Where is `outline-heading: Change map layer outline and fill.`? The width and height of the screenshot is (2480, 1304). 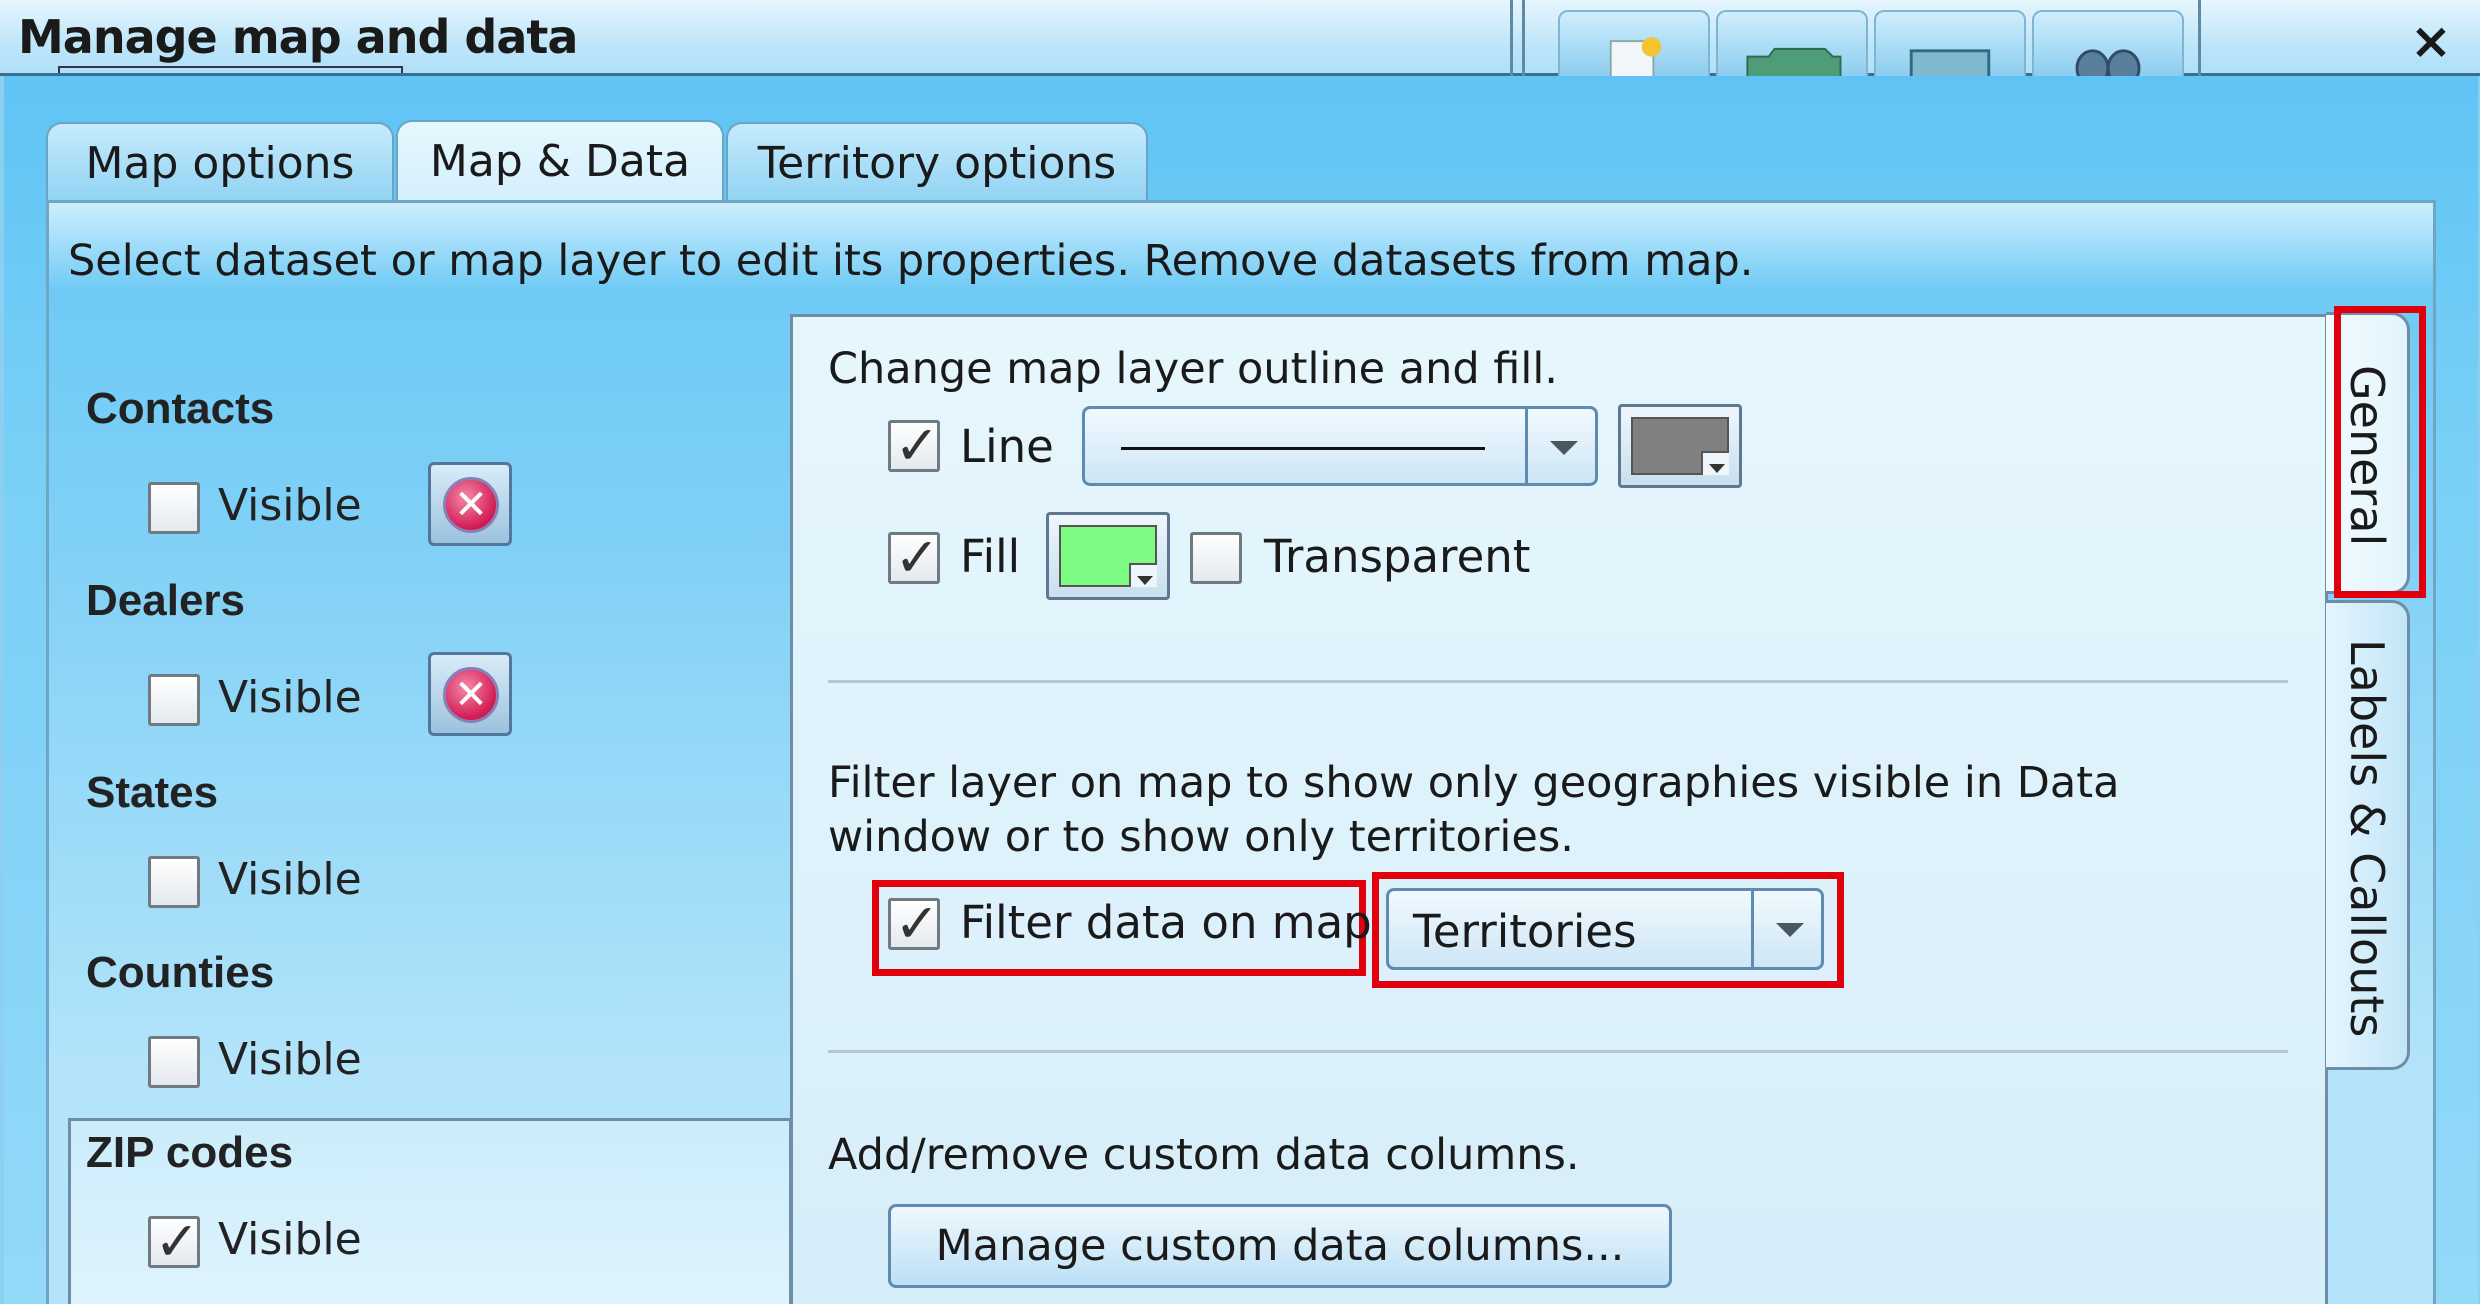
outline-heading: Change map layer outline and fill. is located at coordinates (1193, 369).